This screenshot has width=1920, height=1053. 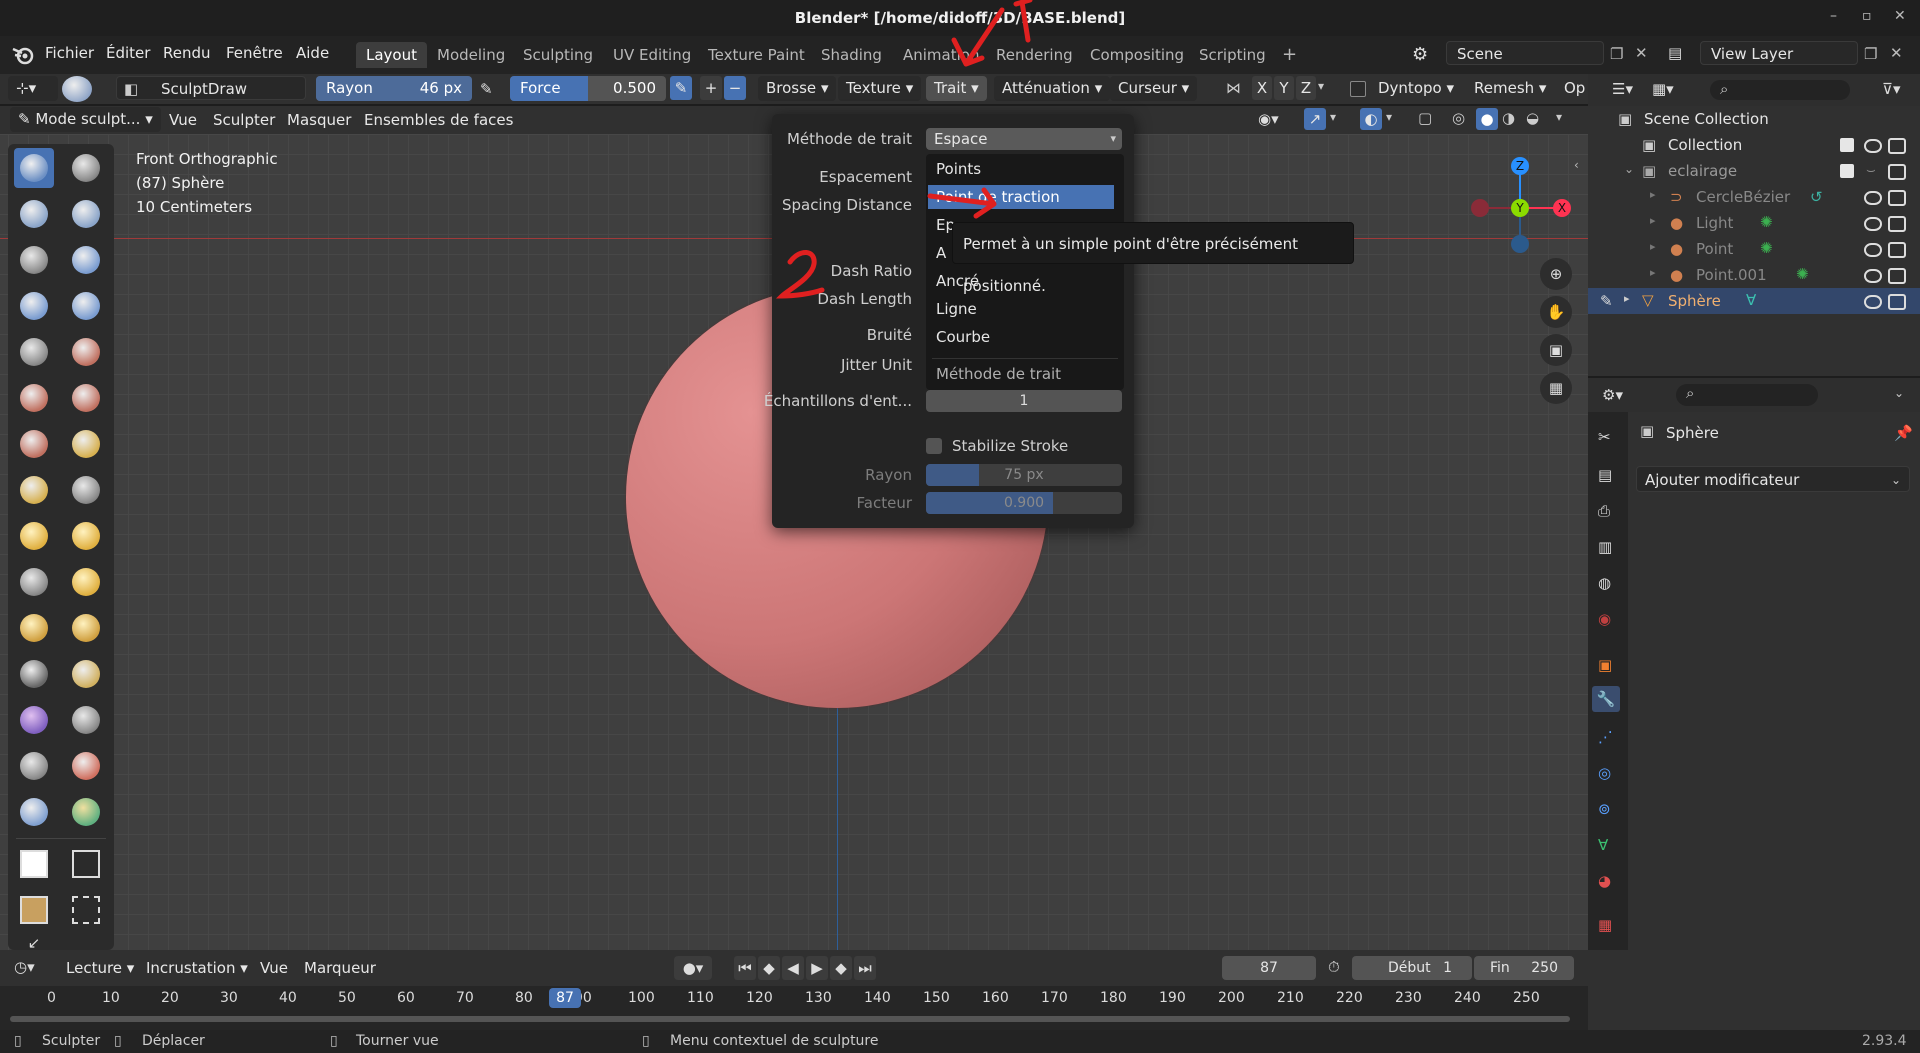 I want to click on tab-scripting: Scripting, so click(x=1232, y=55).